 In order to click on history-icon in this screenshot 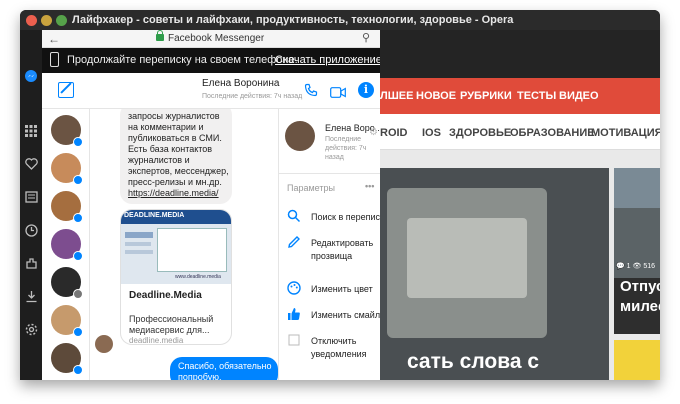, I will do `click(31, 230)`.